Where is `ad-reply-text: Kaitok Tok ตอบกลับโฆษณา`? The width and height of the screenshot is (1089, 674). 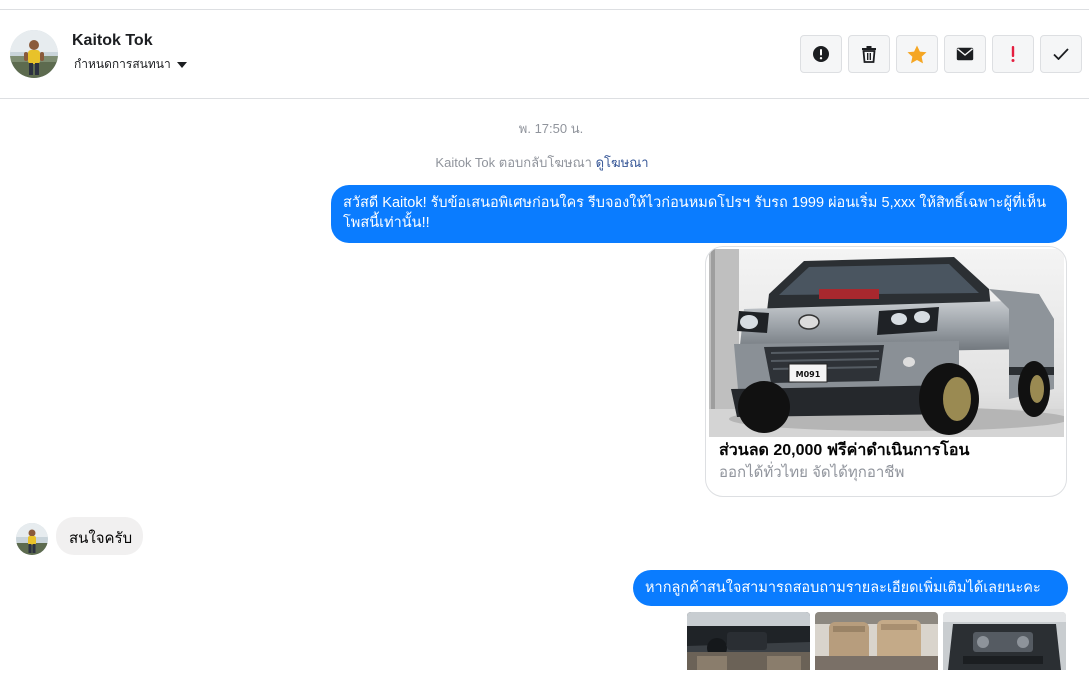
ad-reply-text: Kaitok Tok ตอบกลับโฆษณา is located at coordinates (513, 162).